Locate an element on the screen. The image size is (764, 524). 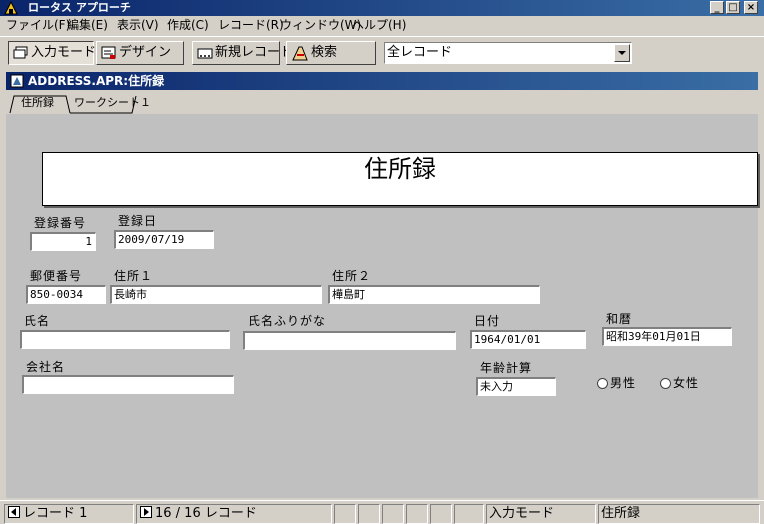
next-record-icon is located at coordinates (146, 512).